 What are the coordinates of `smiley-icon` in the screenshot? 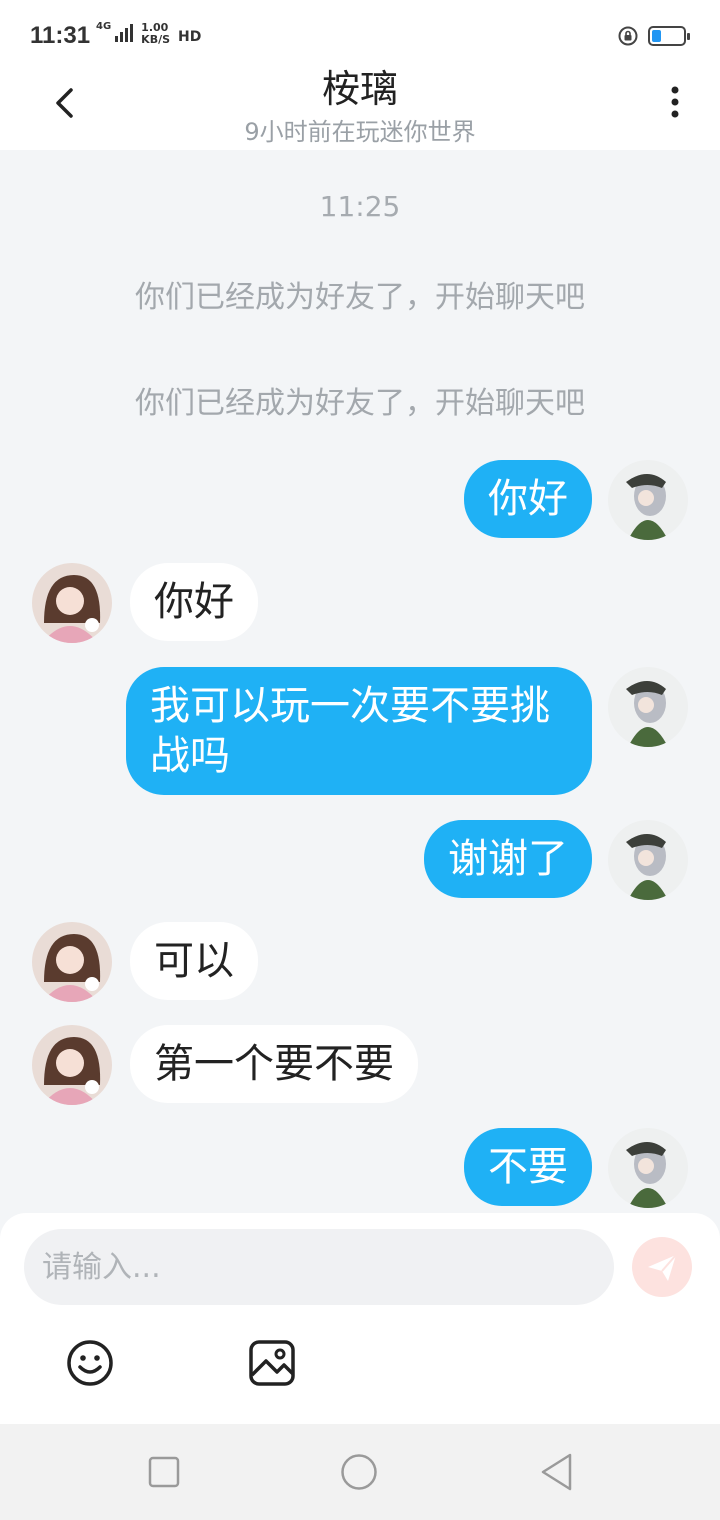 It's located at (90, 1363).